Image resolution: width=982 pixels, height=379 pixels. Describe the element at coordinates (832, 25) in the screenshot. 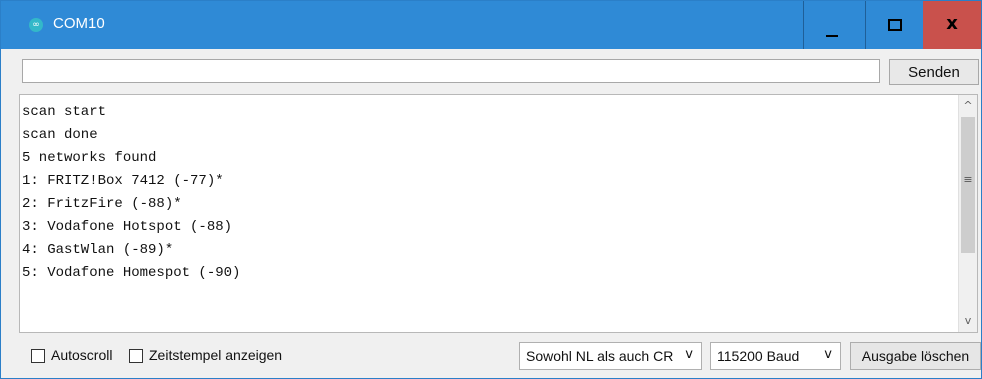

I see `minimize-button` at that location.